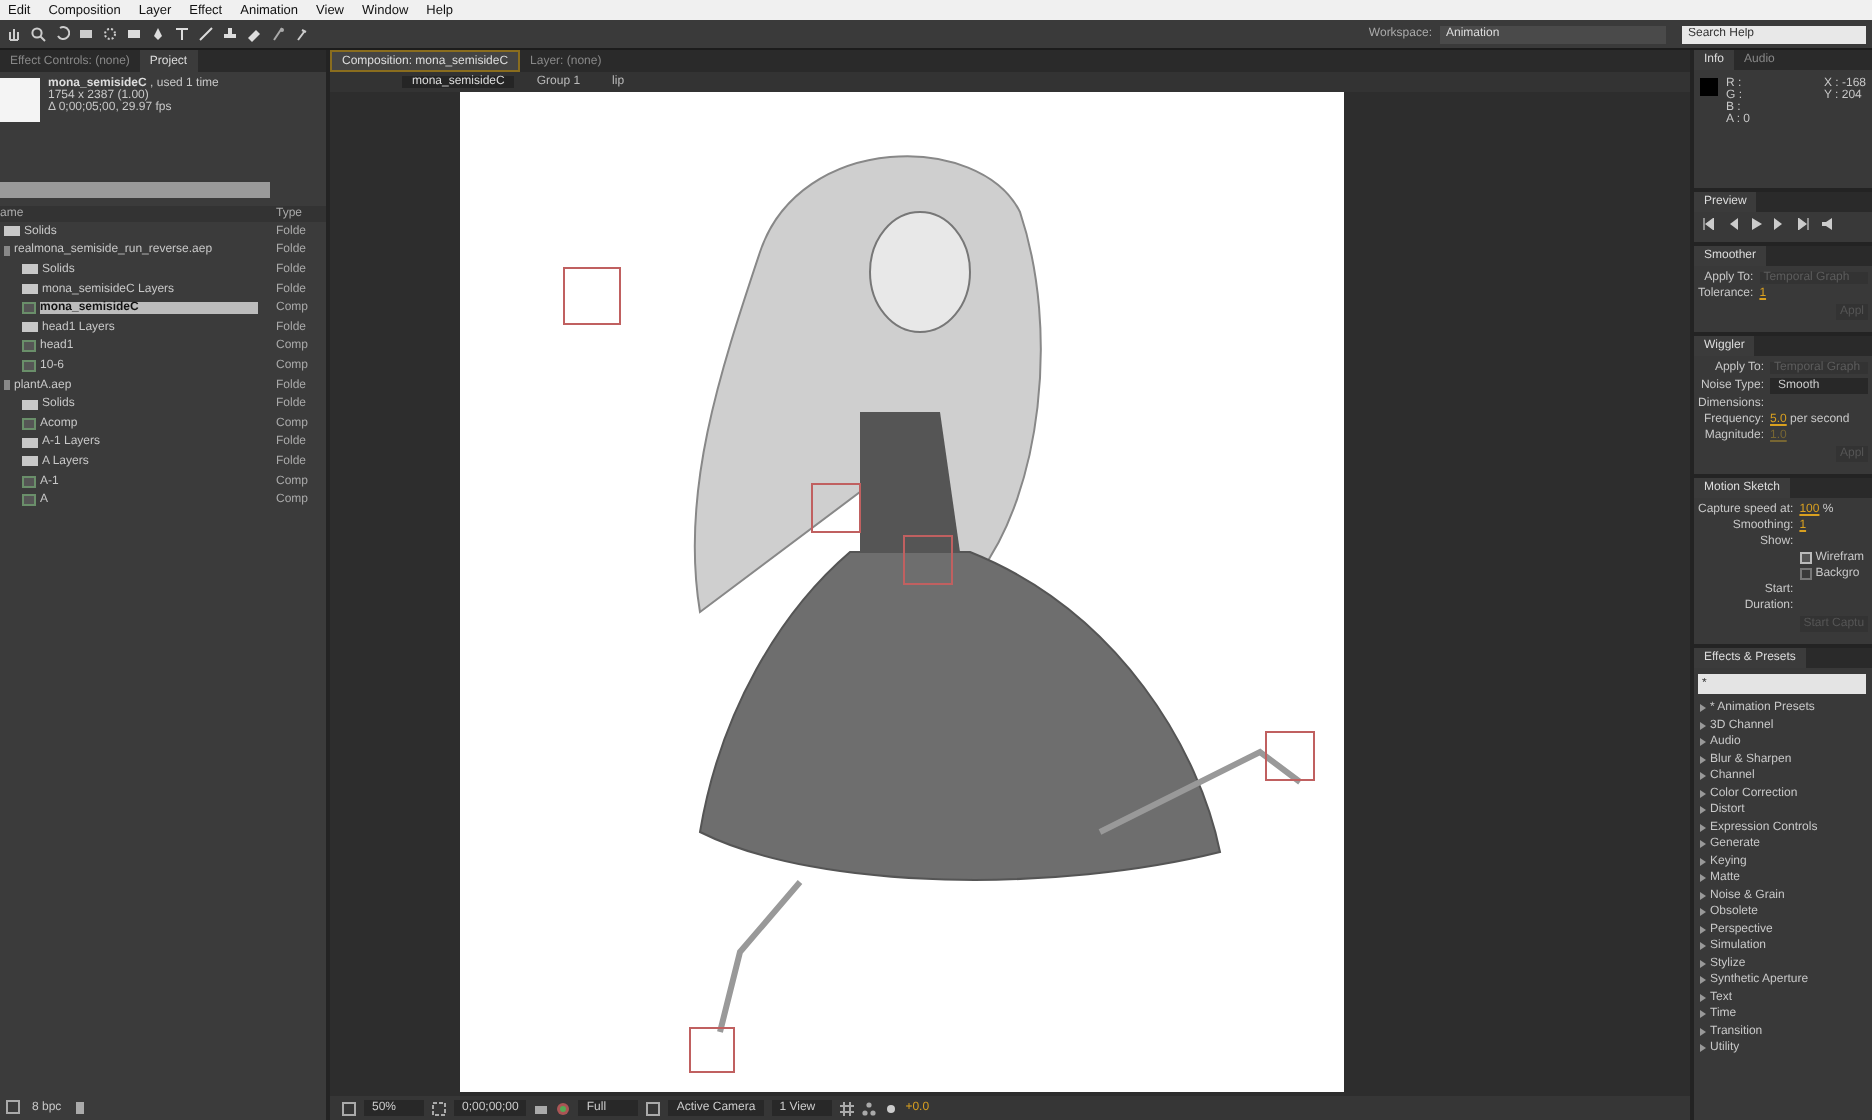 The image size is (1872, 1120). Describe the element at coordinates (439, 1108) in the screenshot. I see `fit-icon` at that location.